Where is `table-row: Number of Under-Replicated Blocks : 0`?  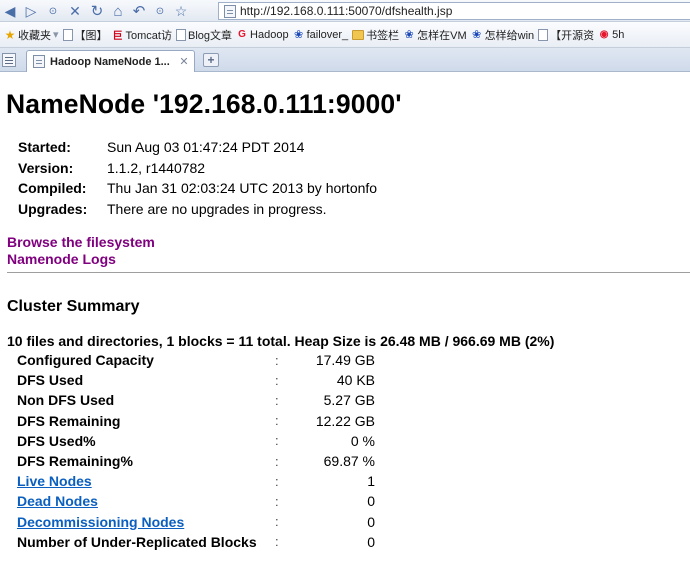
table-row: Number of Under-Replicated Blocks : 0 is located at coordinates (196, 542).